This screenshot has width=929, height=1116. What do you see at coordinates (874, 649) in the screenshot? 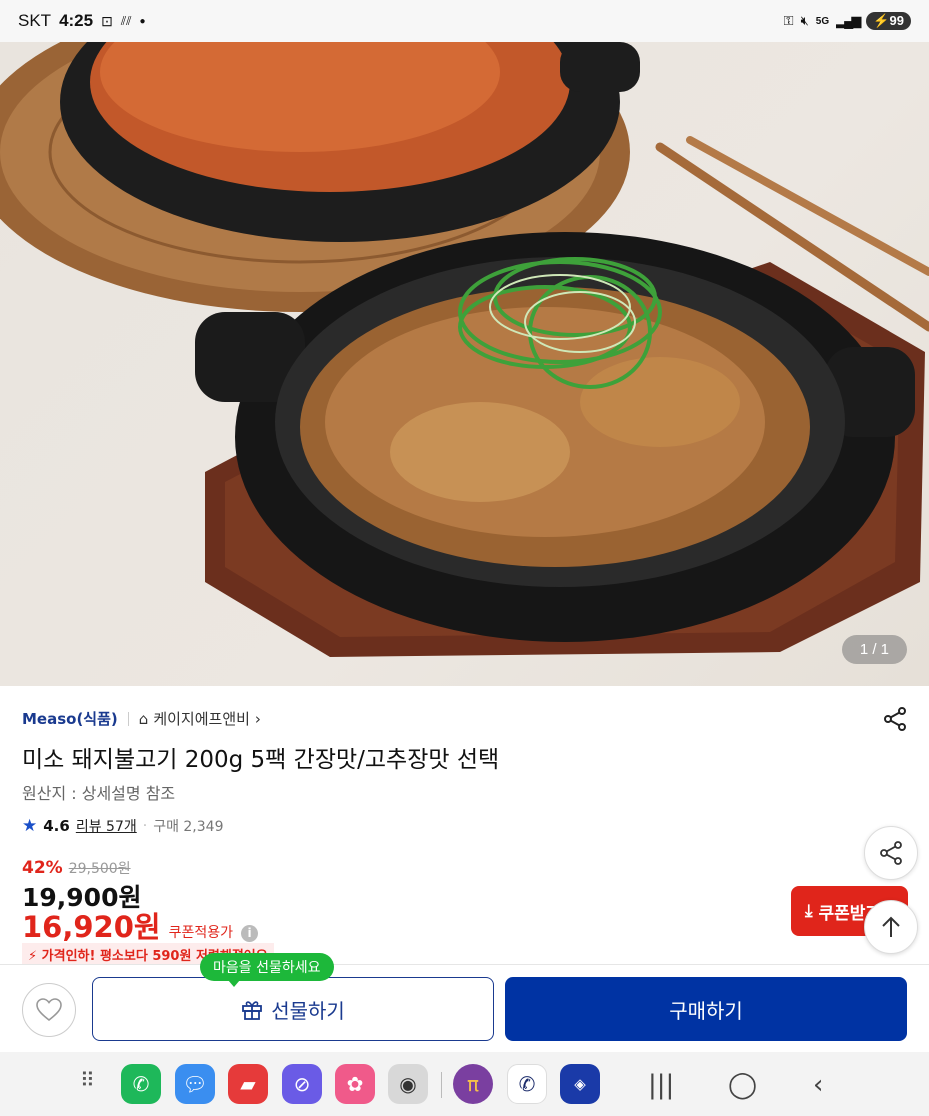
I see `image-counter: 1 / 1` at bounding box center [874, 649].